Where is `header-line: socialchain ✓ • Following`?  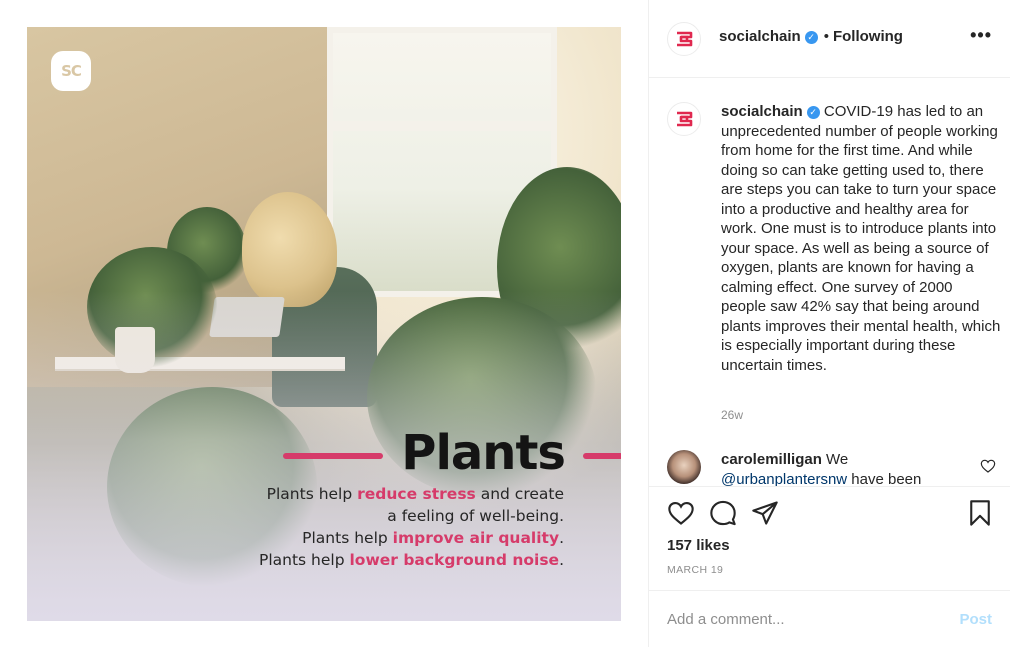
header-line: socialchain ✓ • Following is located at coordinates (811, 36).